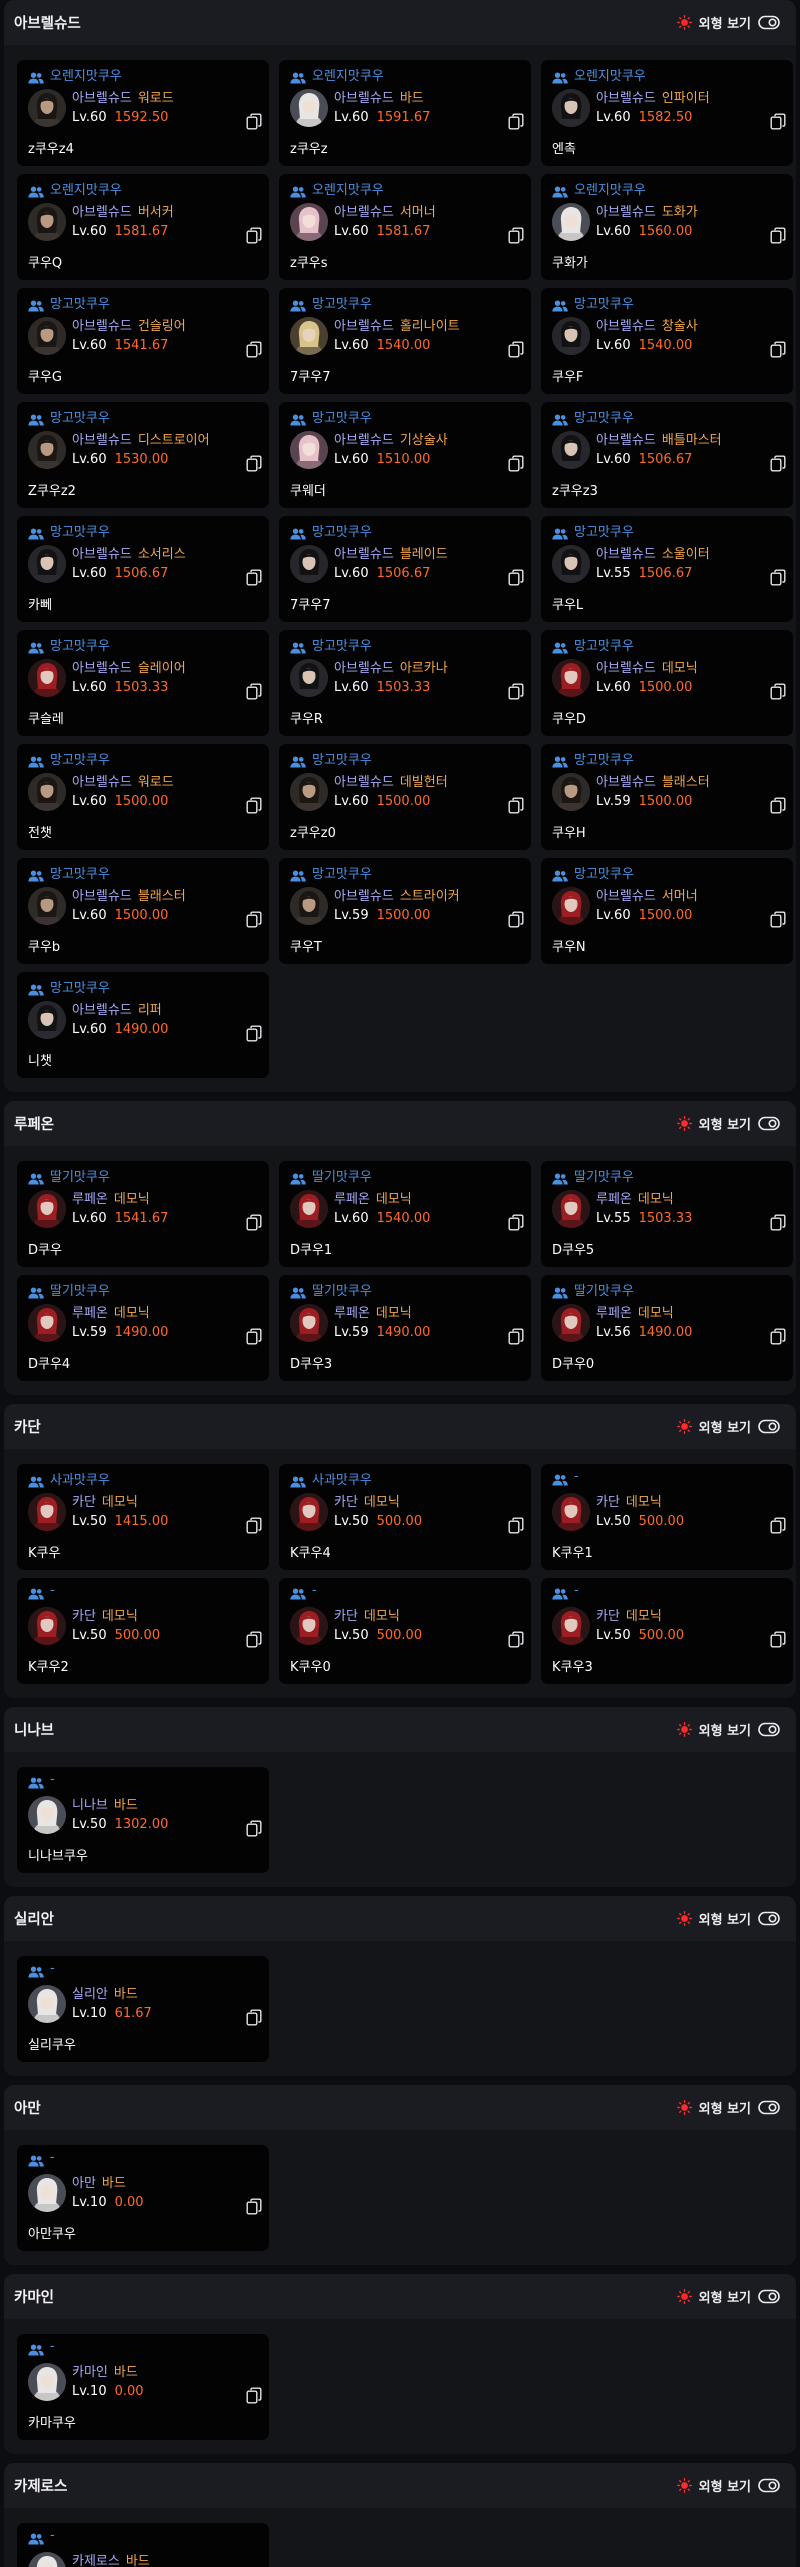 The height and width of the screenshot is (2567, 800). Describe the element at coordinates (667, 569) in the screenshot. I see `character-card: 망고맛쿠우 아브렐슈드 소울이터 Lv.55 1506.67 쿠우L` at that location.